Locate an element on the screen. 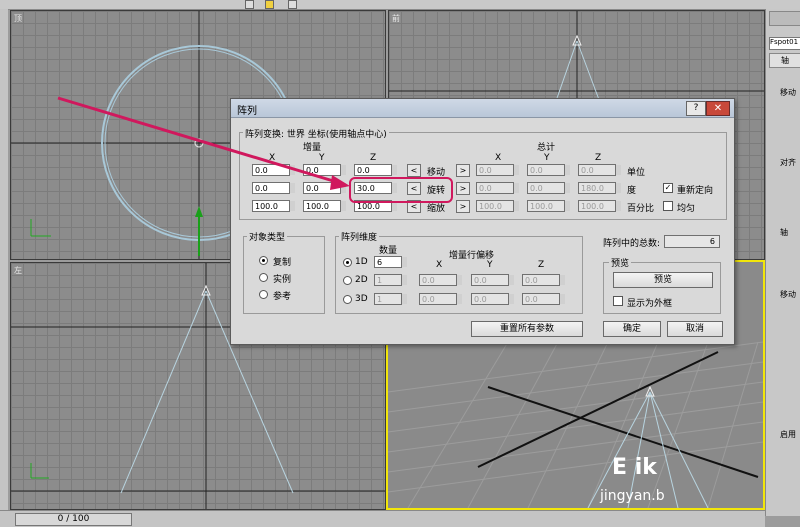 The image size is (800, 527). tot-z-header: Z is located at coordinates (598, 158).